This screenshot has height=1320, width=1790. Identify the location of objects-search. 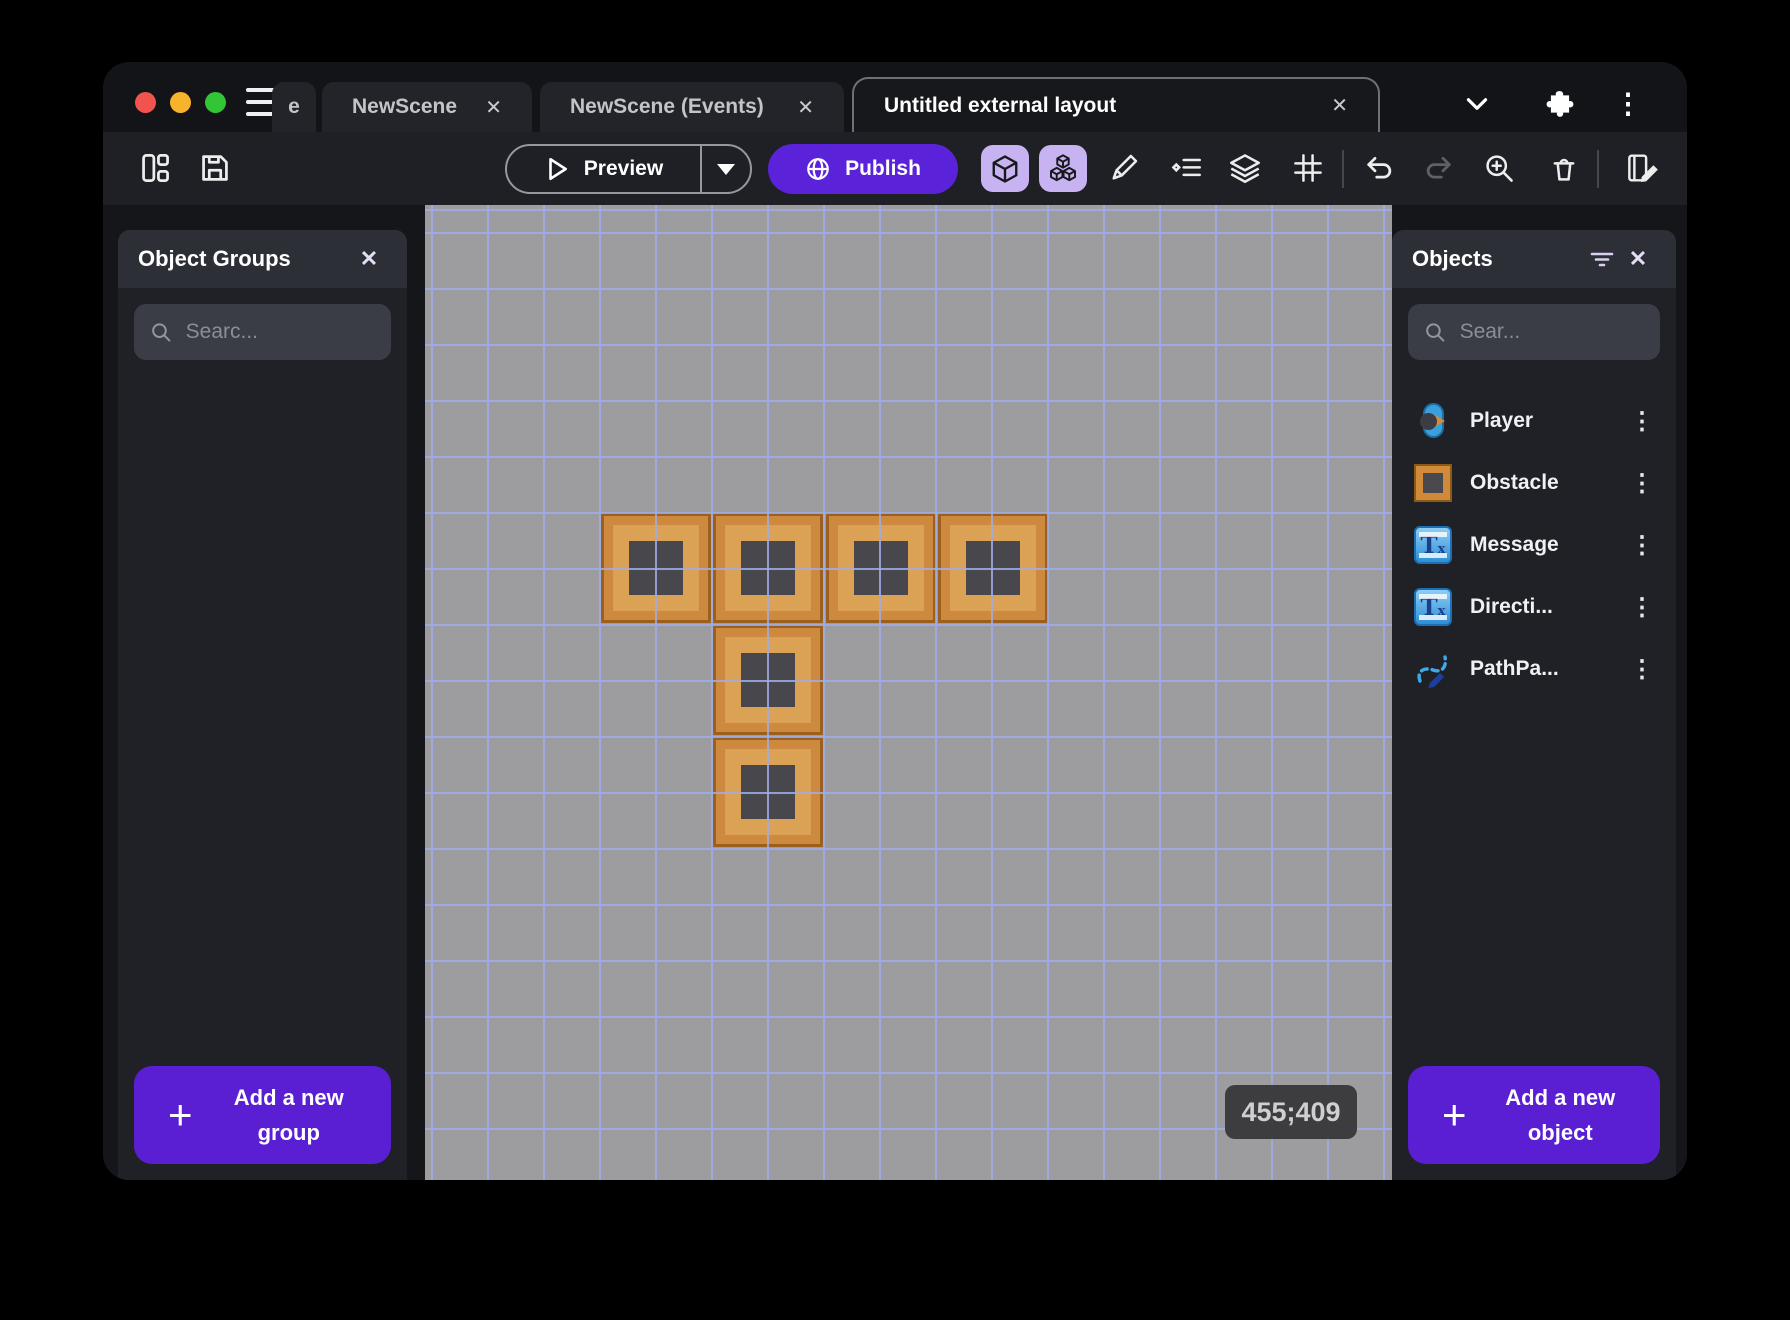
(1534, 332).